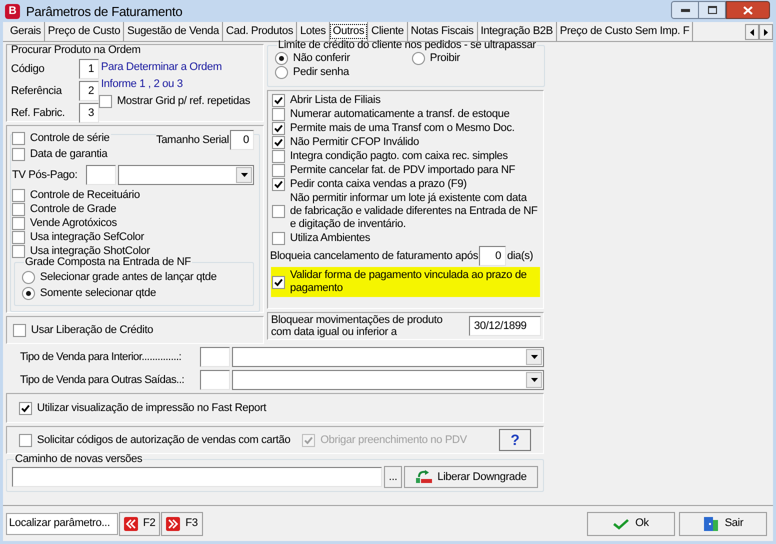 The height and width of the screenshot is (544, 776). What do you see at coordinates (260, 31) in the screenshot?
I see `tab: Cad. Produtos` at bounding box center [260, 31].